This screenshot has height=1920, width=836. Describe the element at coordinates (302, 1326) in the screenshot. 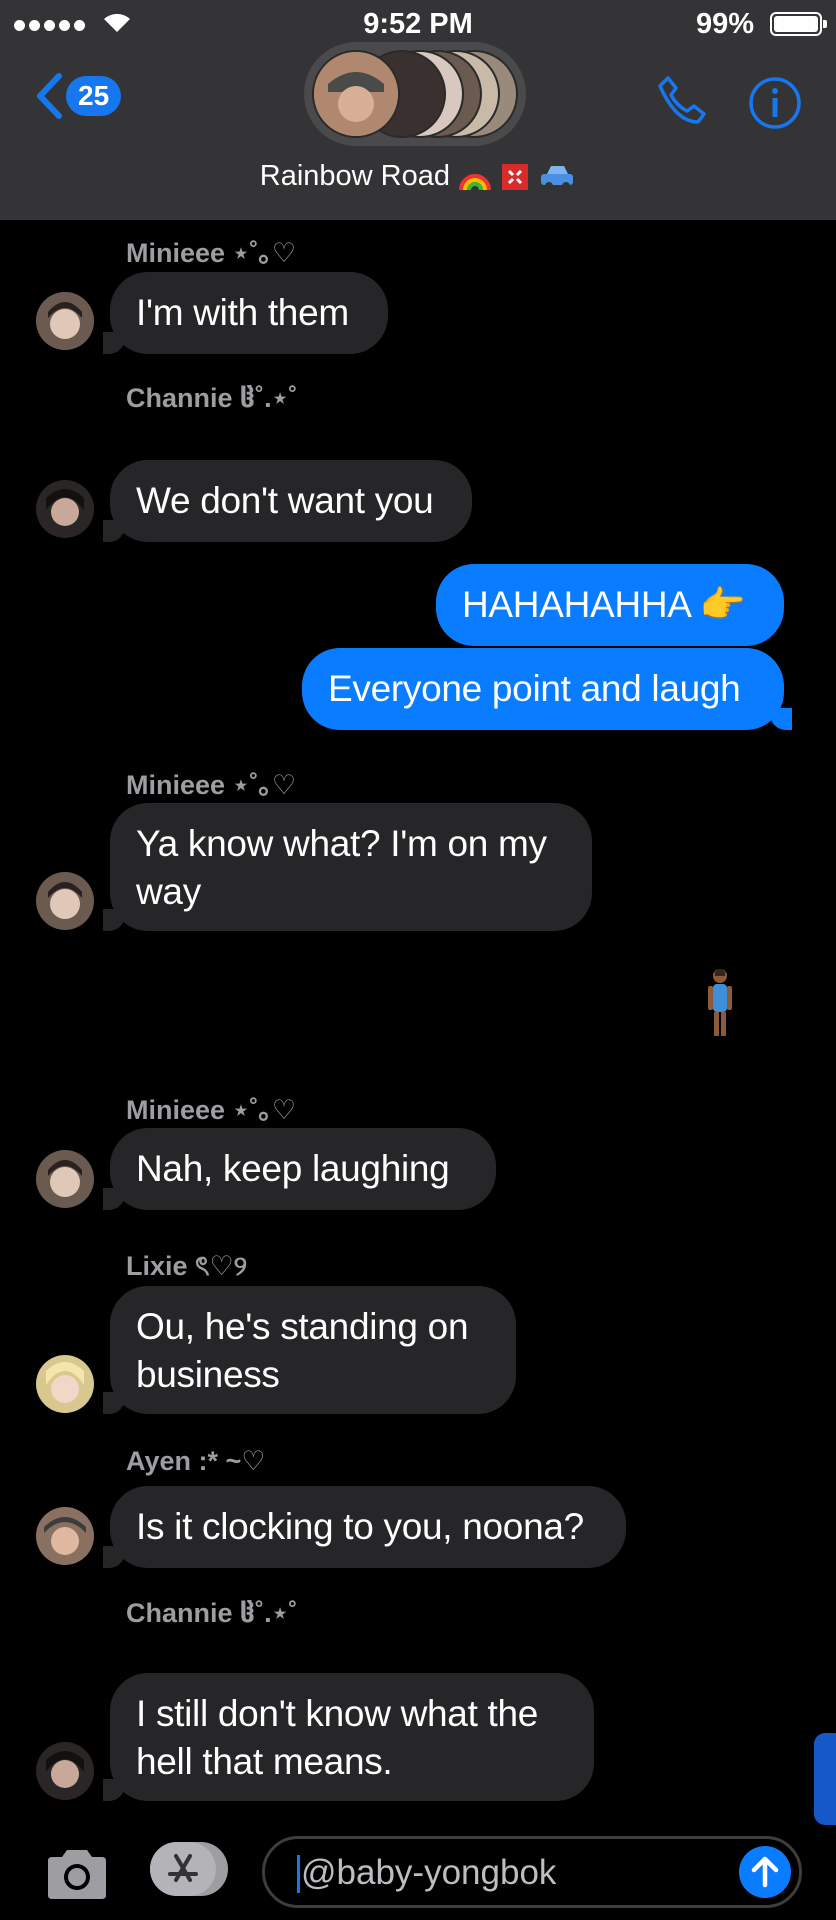

I see `message-text-line: Ou, he's standing on` at that location.